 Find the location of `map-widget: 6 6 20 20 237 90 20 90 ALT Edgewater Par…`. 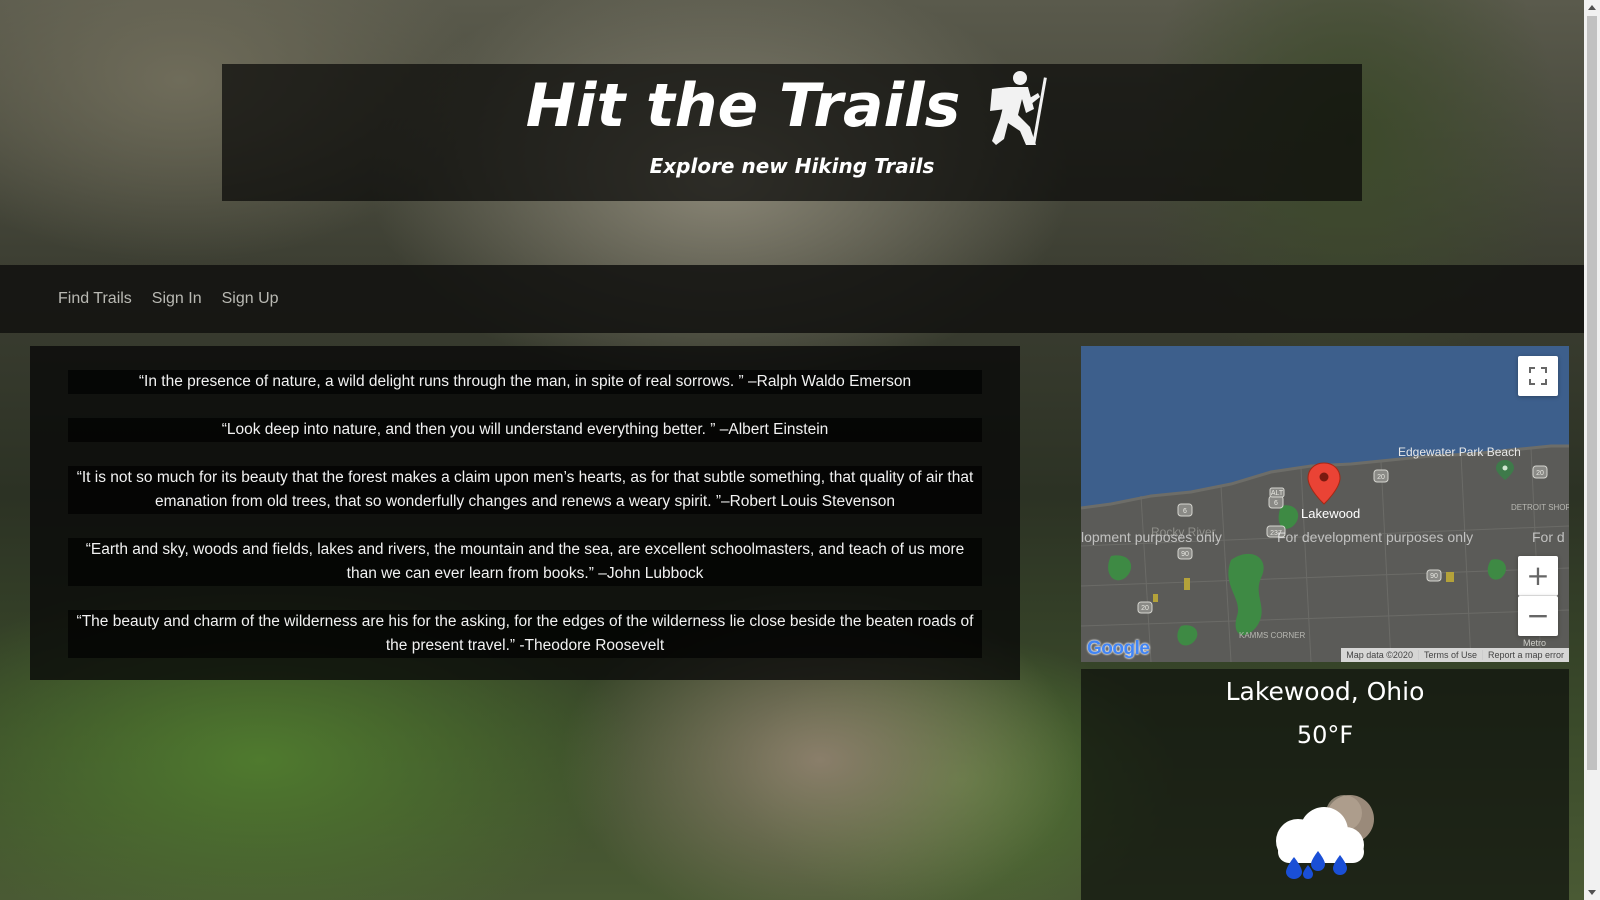

map-widget: 6 6 20 20 237 90 20 90 ALT Edgewater Par… is located at coordinates (1325, 504).